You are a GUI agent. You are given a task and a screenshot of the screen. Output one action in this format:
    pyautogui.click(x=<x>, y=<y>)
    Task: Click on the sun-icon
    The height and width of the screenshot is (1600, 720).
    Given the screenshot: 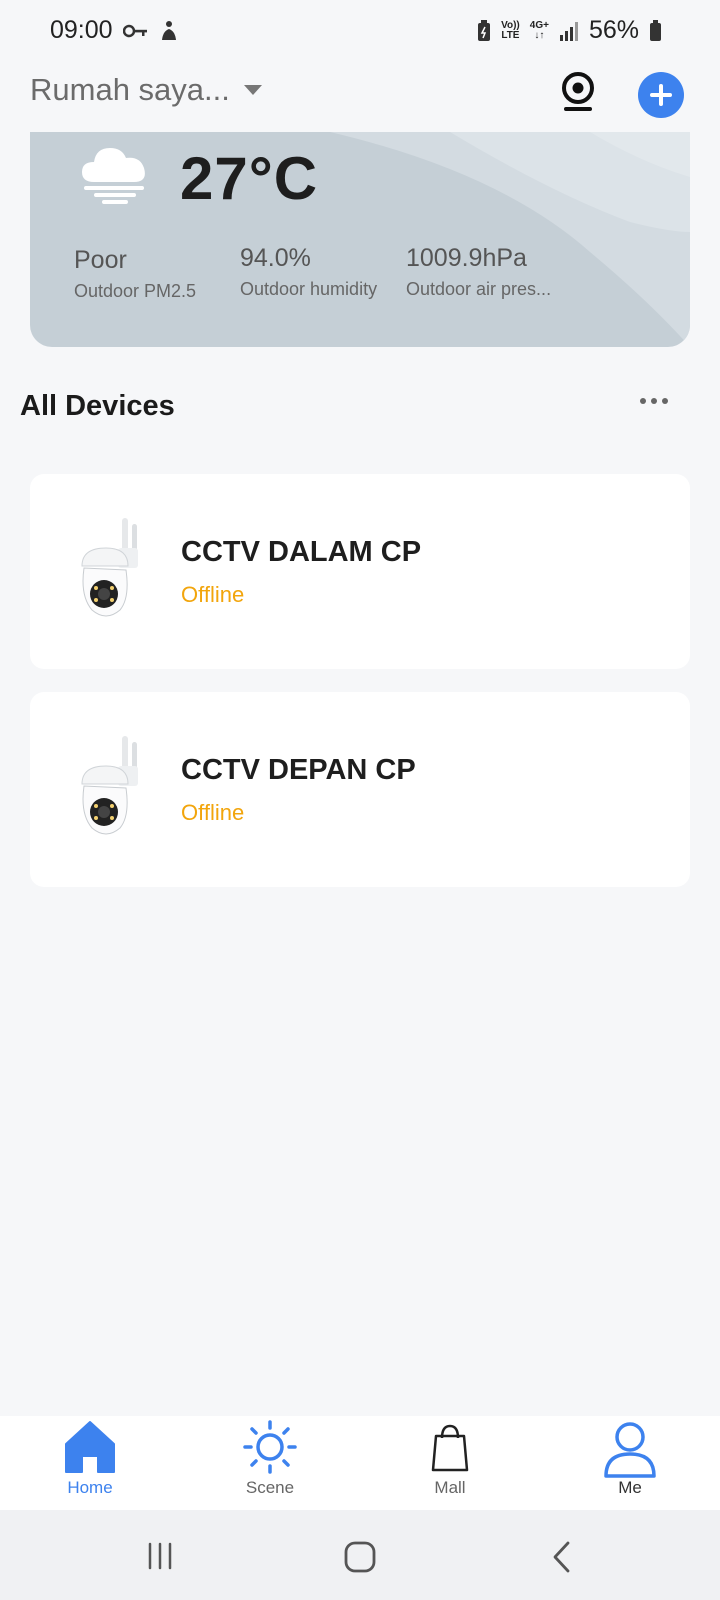 What is the action you would take?
    pyautogui.click(x=270, y=1447)
    